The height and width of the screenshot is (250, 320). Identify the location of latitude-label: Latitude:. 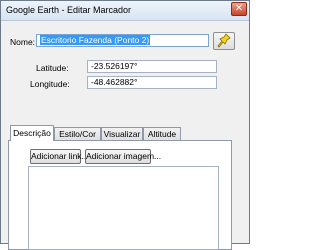
(52, 68).